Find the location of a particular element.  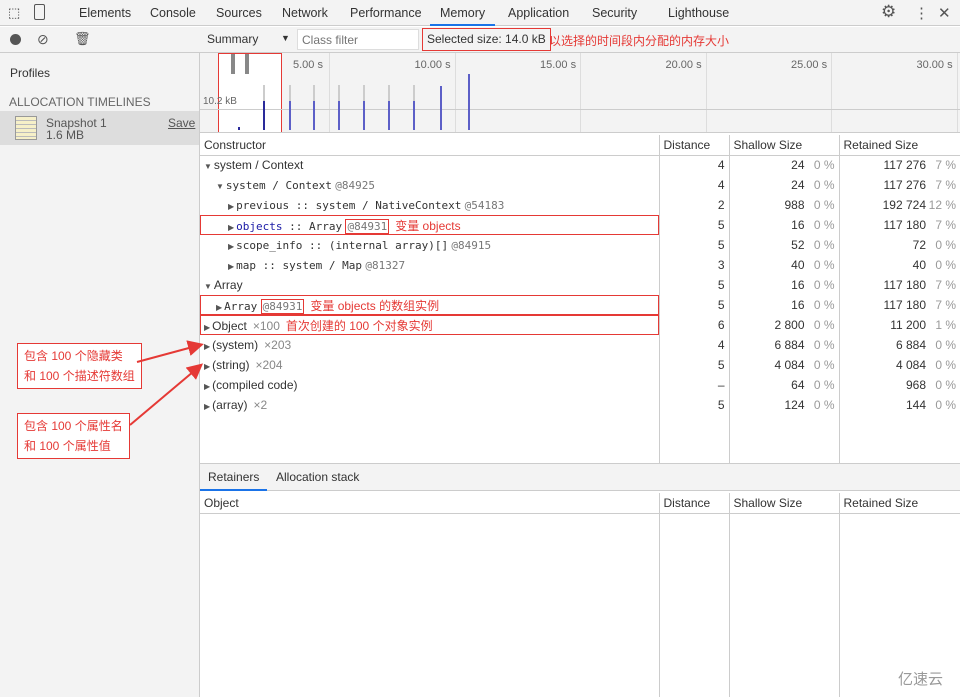

trash-icon: 🗑 is located at coordinates (82, 39).